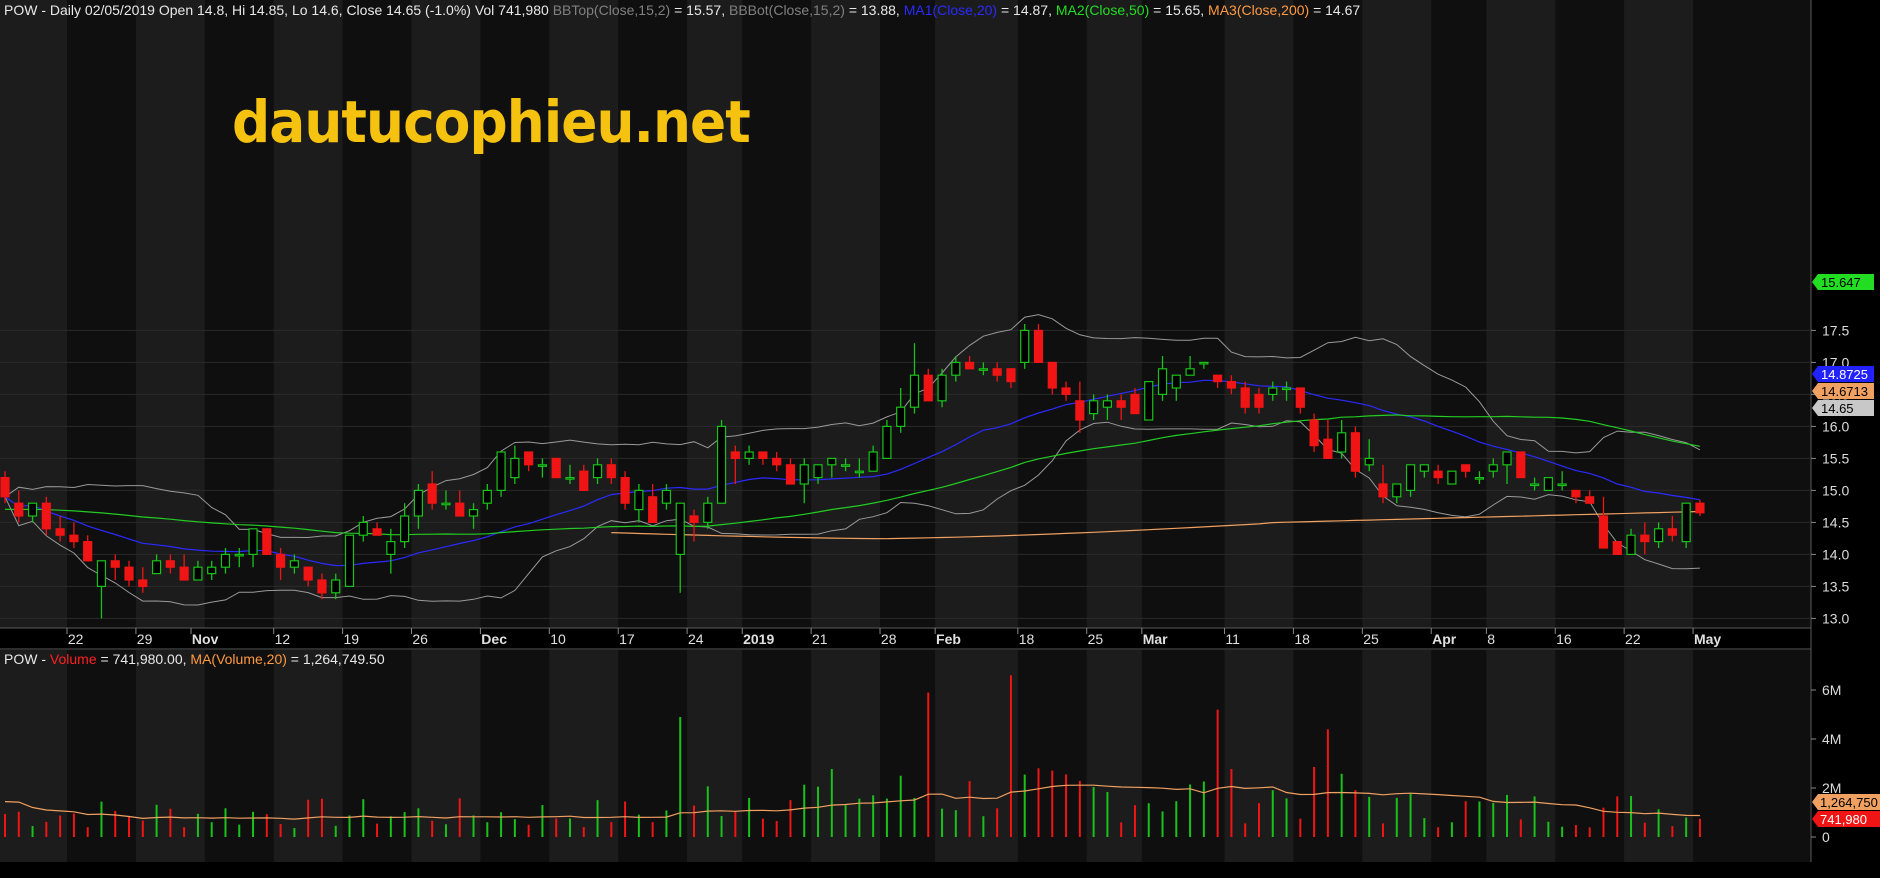  What do you see at coordinates (820, 639) in the screenshot?
I see `date-tick-label: 21` at bounding box center [820, 639].